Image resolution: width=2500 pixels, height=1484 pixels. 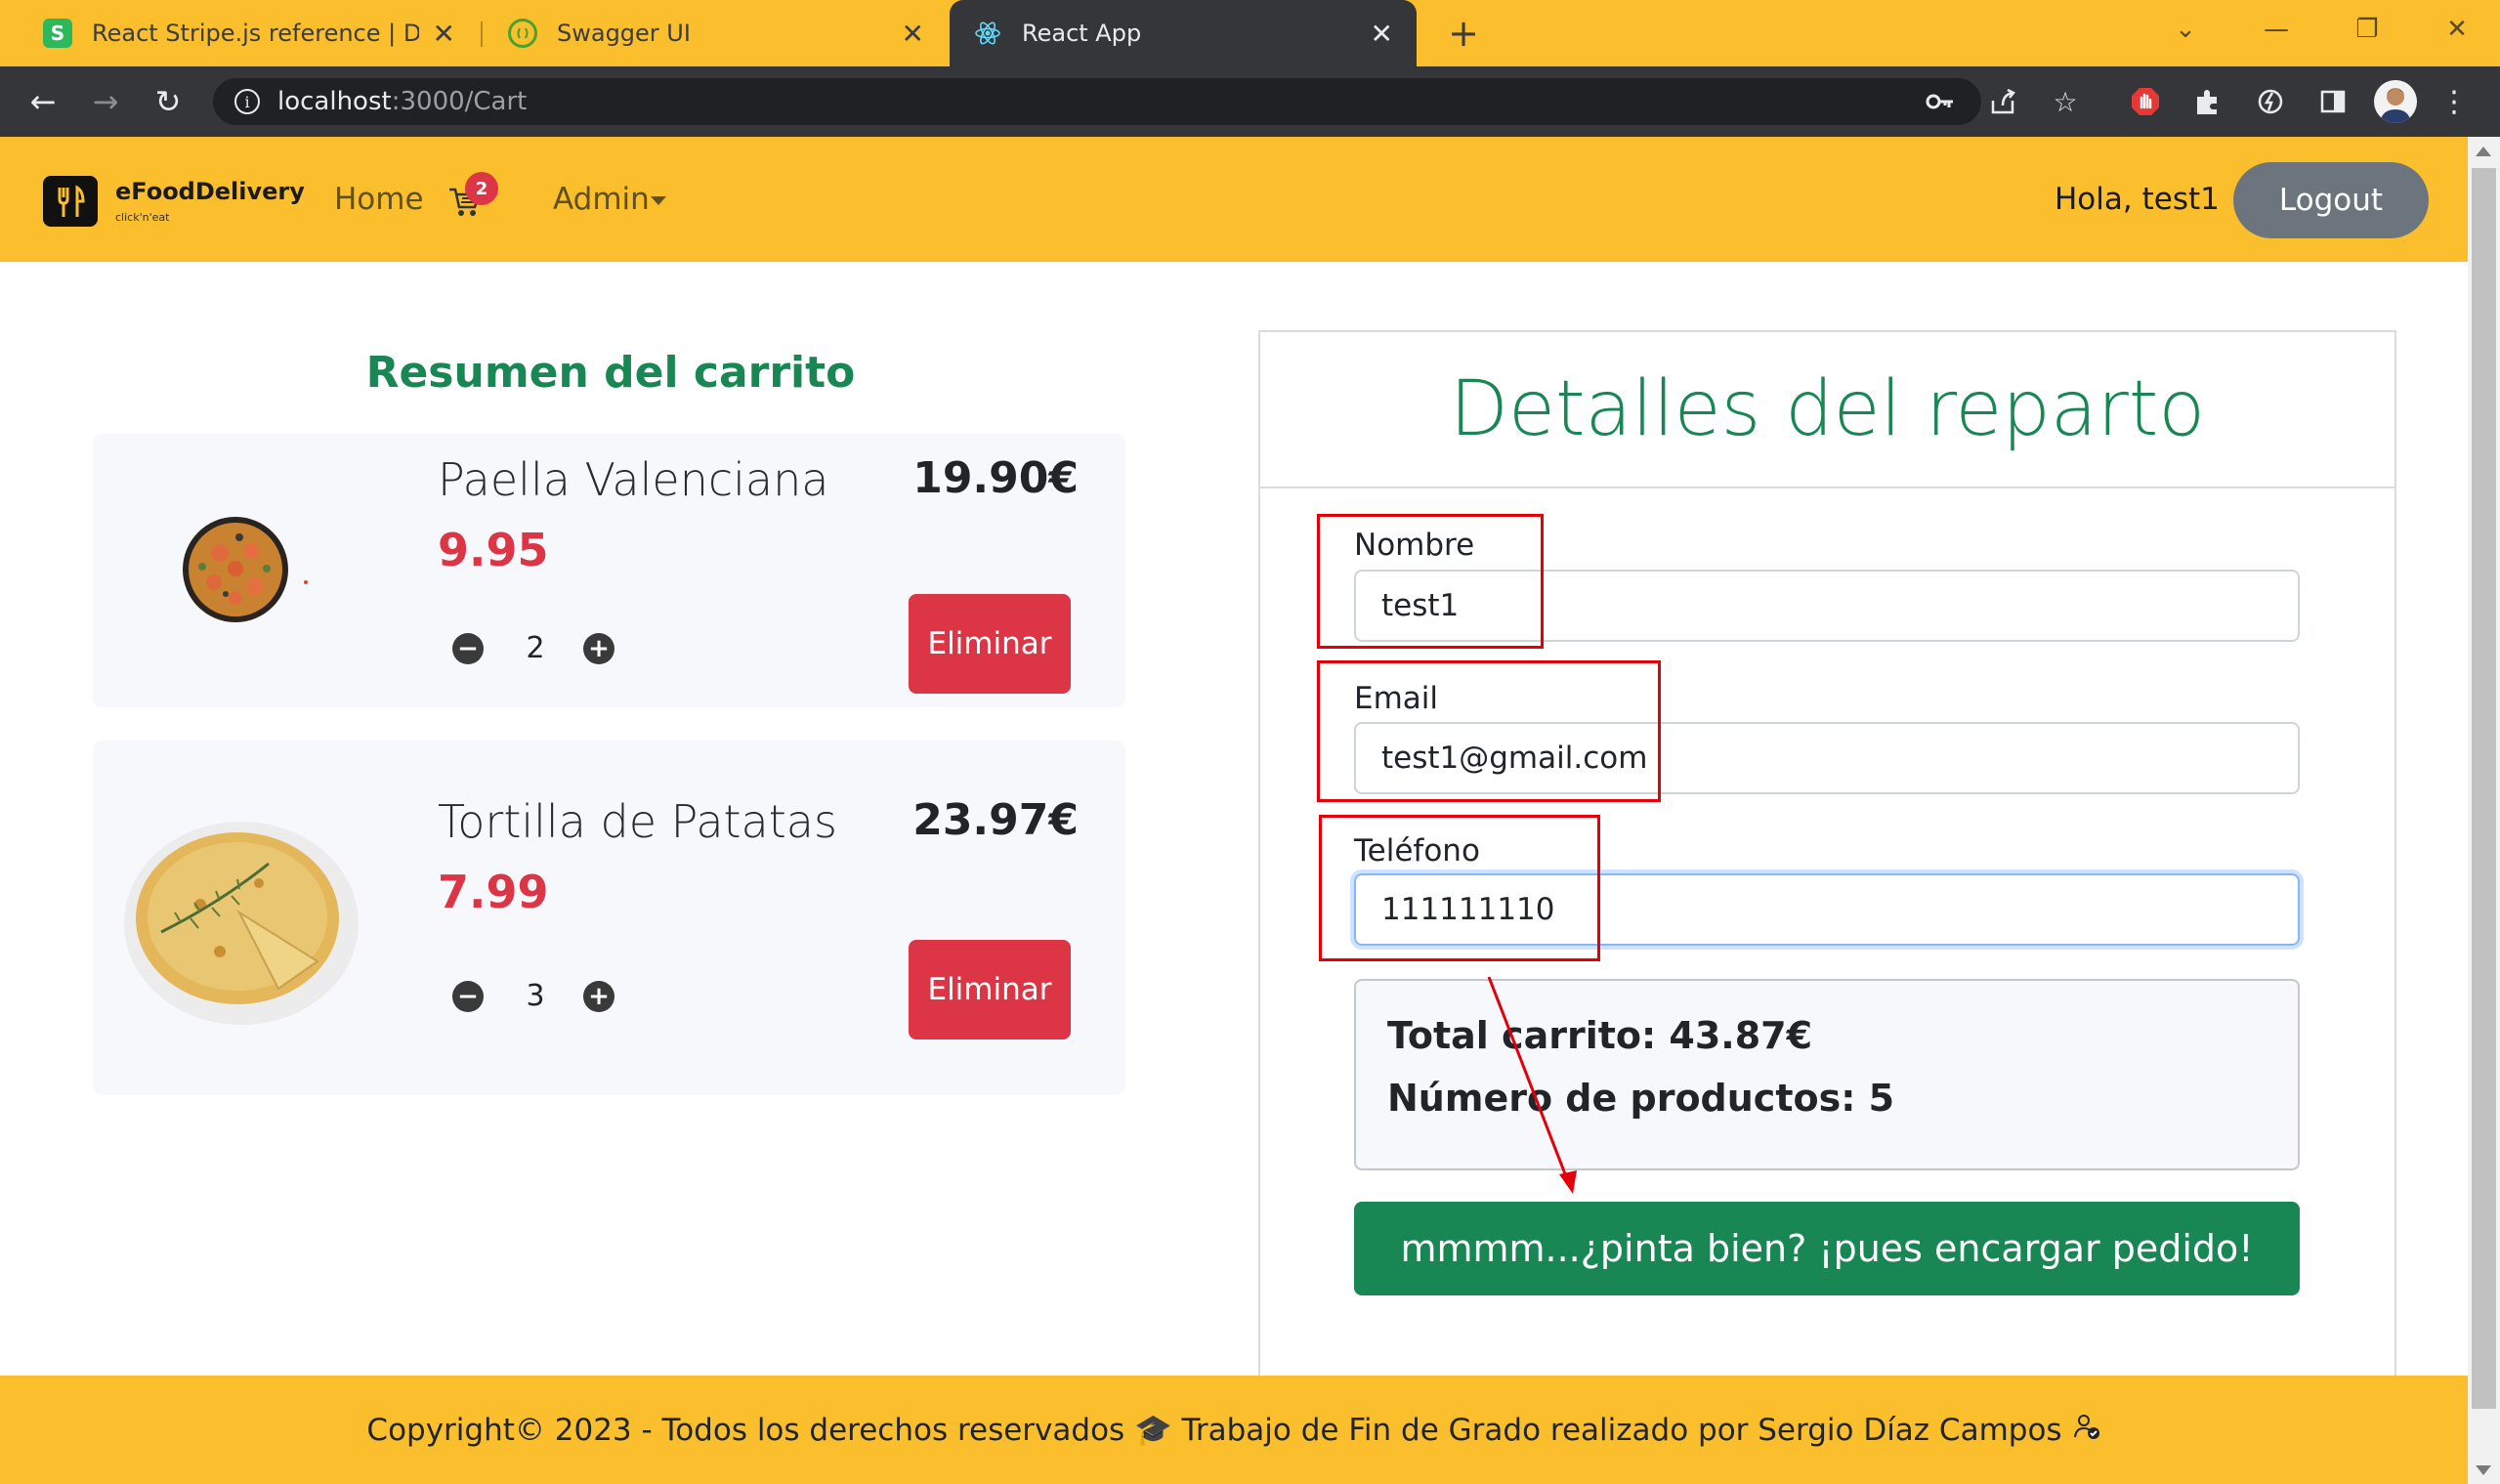 I want to click on logo-fork-knife-icon, so click(x=71, y=201).